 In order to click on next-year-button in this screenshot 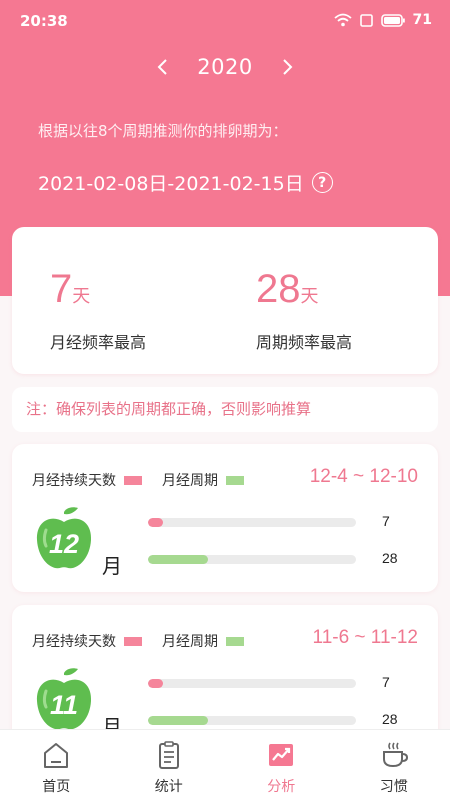, I will do `click(288, 67)`.